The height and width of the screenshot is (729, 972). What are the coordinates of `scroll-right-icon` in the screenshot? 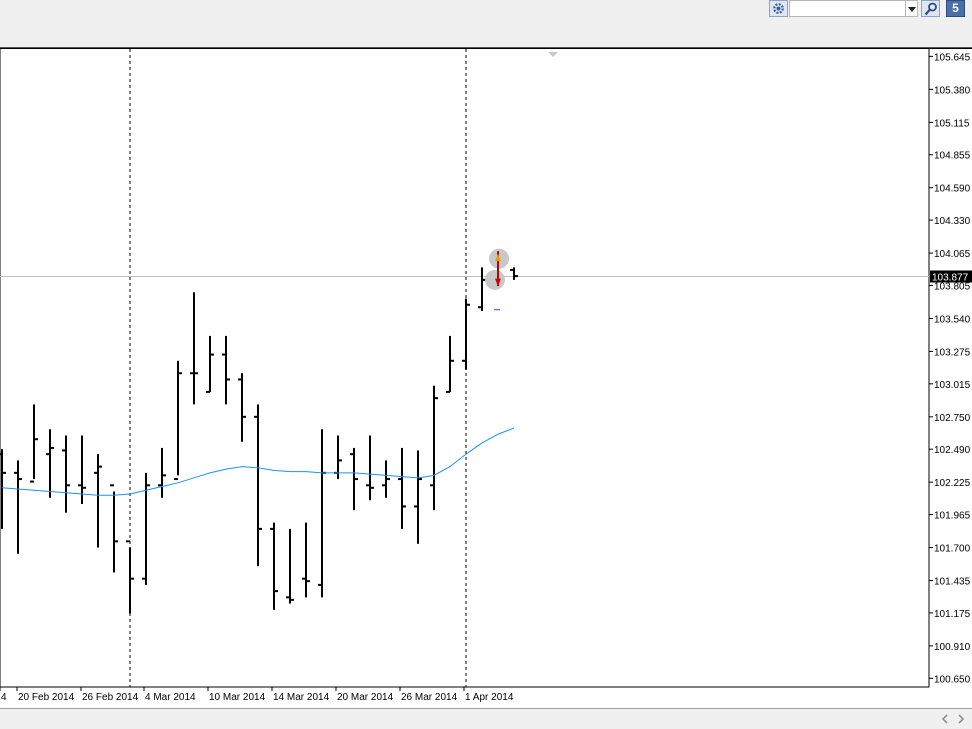 It's located at (961, 719).